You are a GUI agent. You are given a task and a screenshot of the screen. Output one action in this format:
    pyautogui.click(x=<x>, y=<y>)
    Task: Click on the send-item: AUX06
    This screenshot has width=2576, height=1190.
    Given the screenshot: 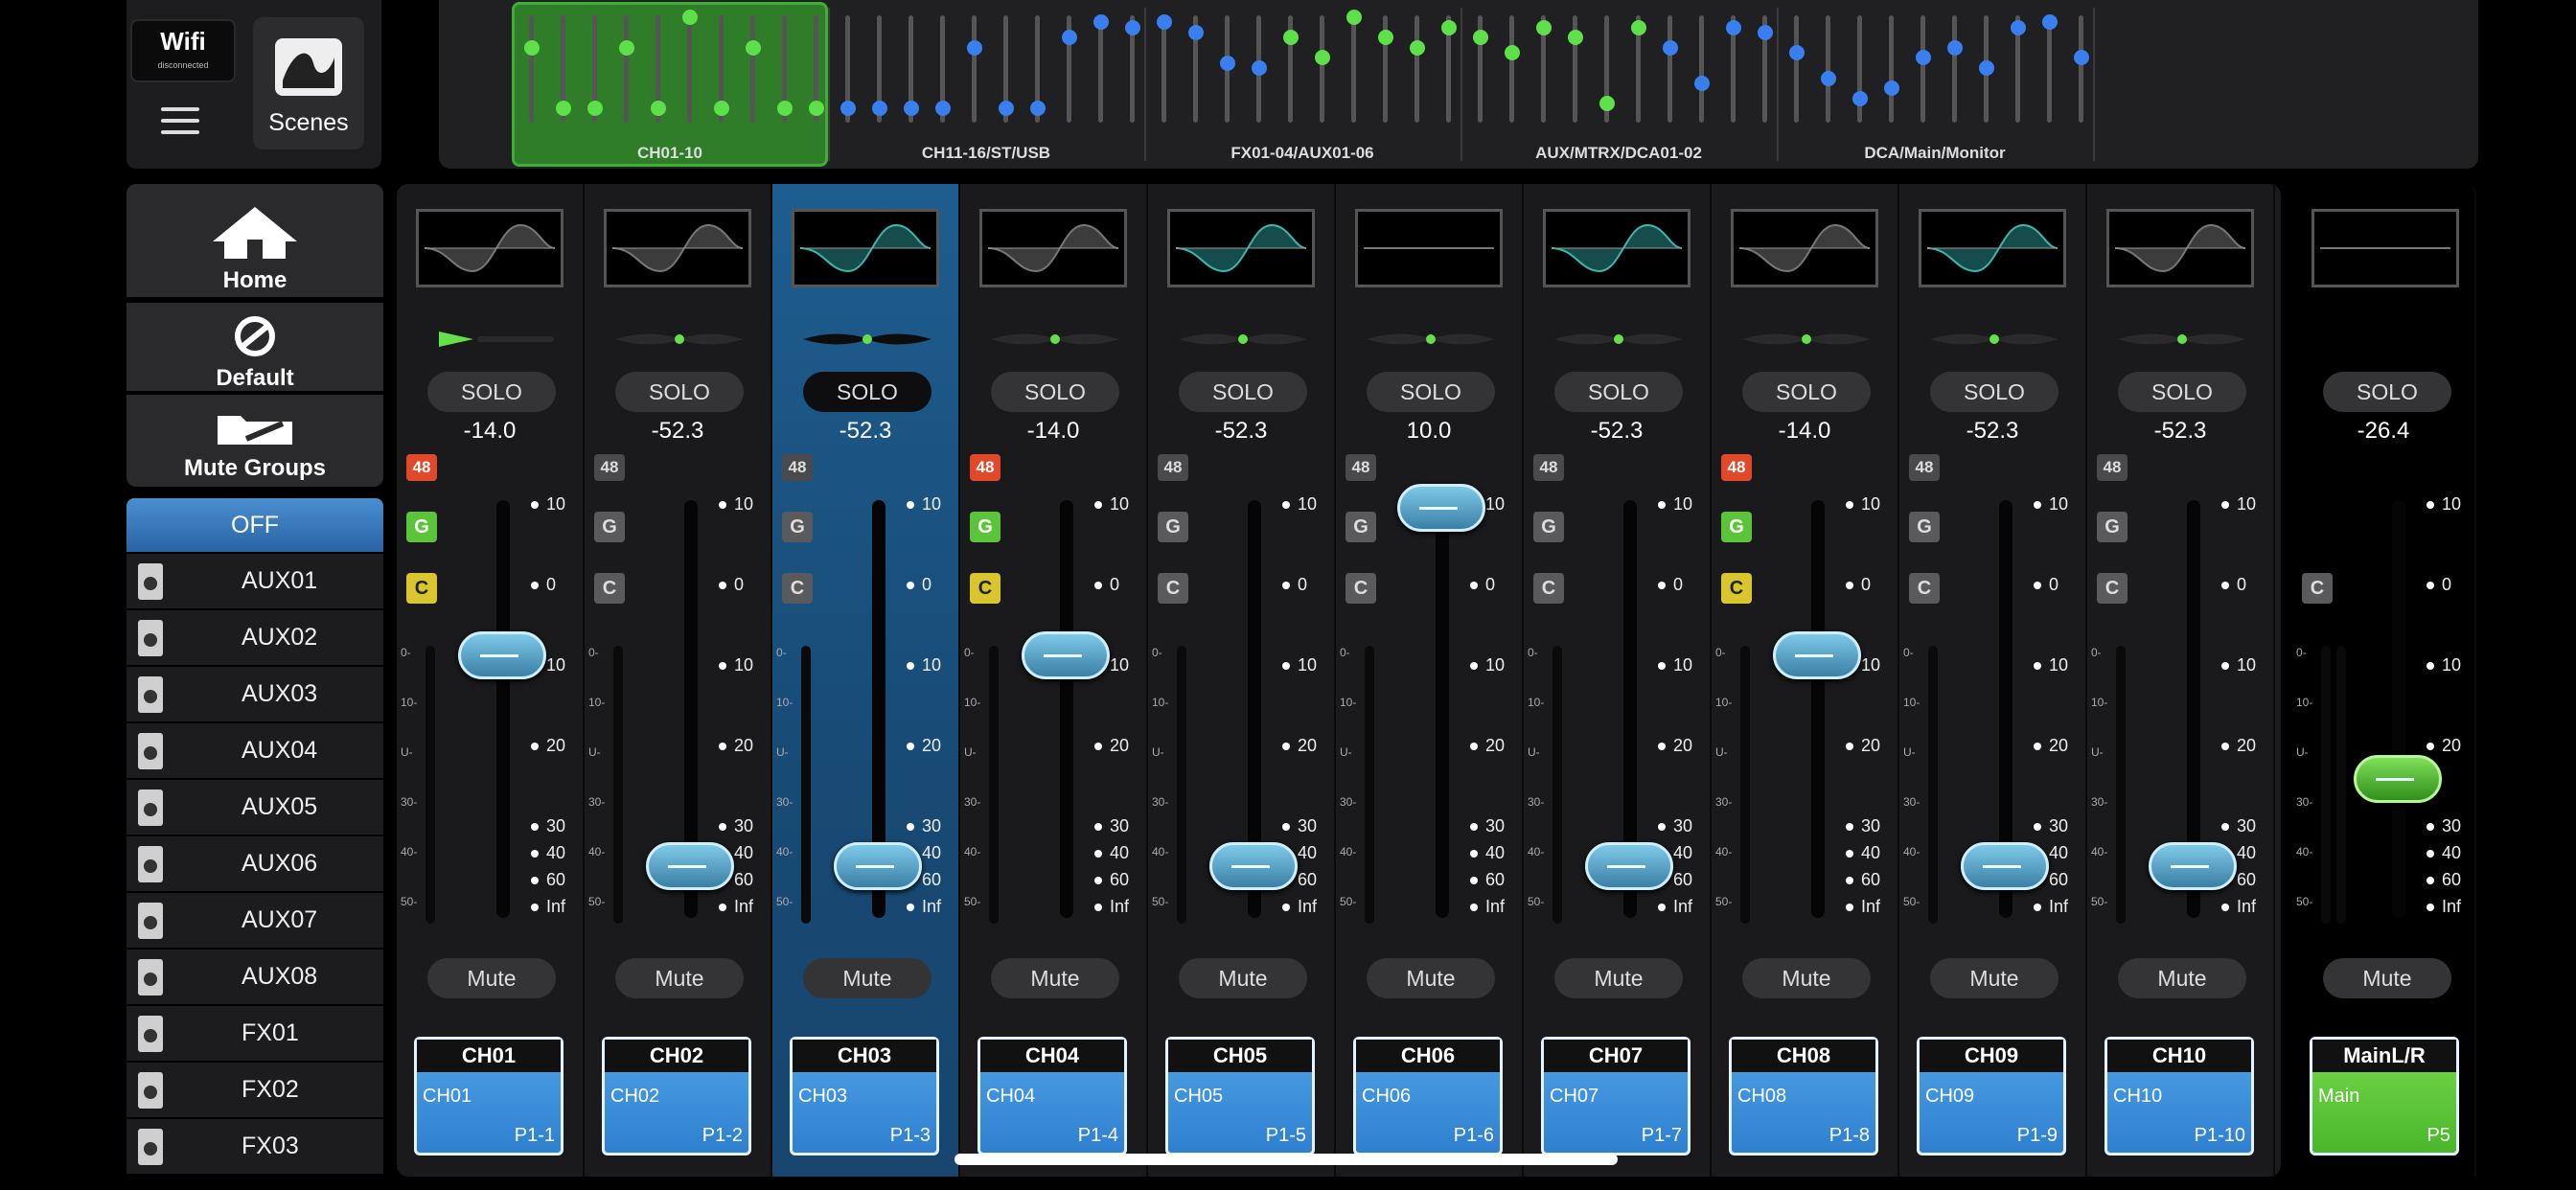 What is the action you would take?
    pyautogui.click(x=254, y=864)
    